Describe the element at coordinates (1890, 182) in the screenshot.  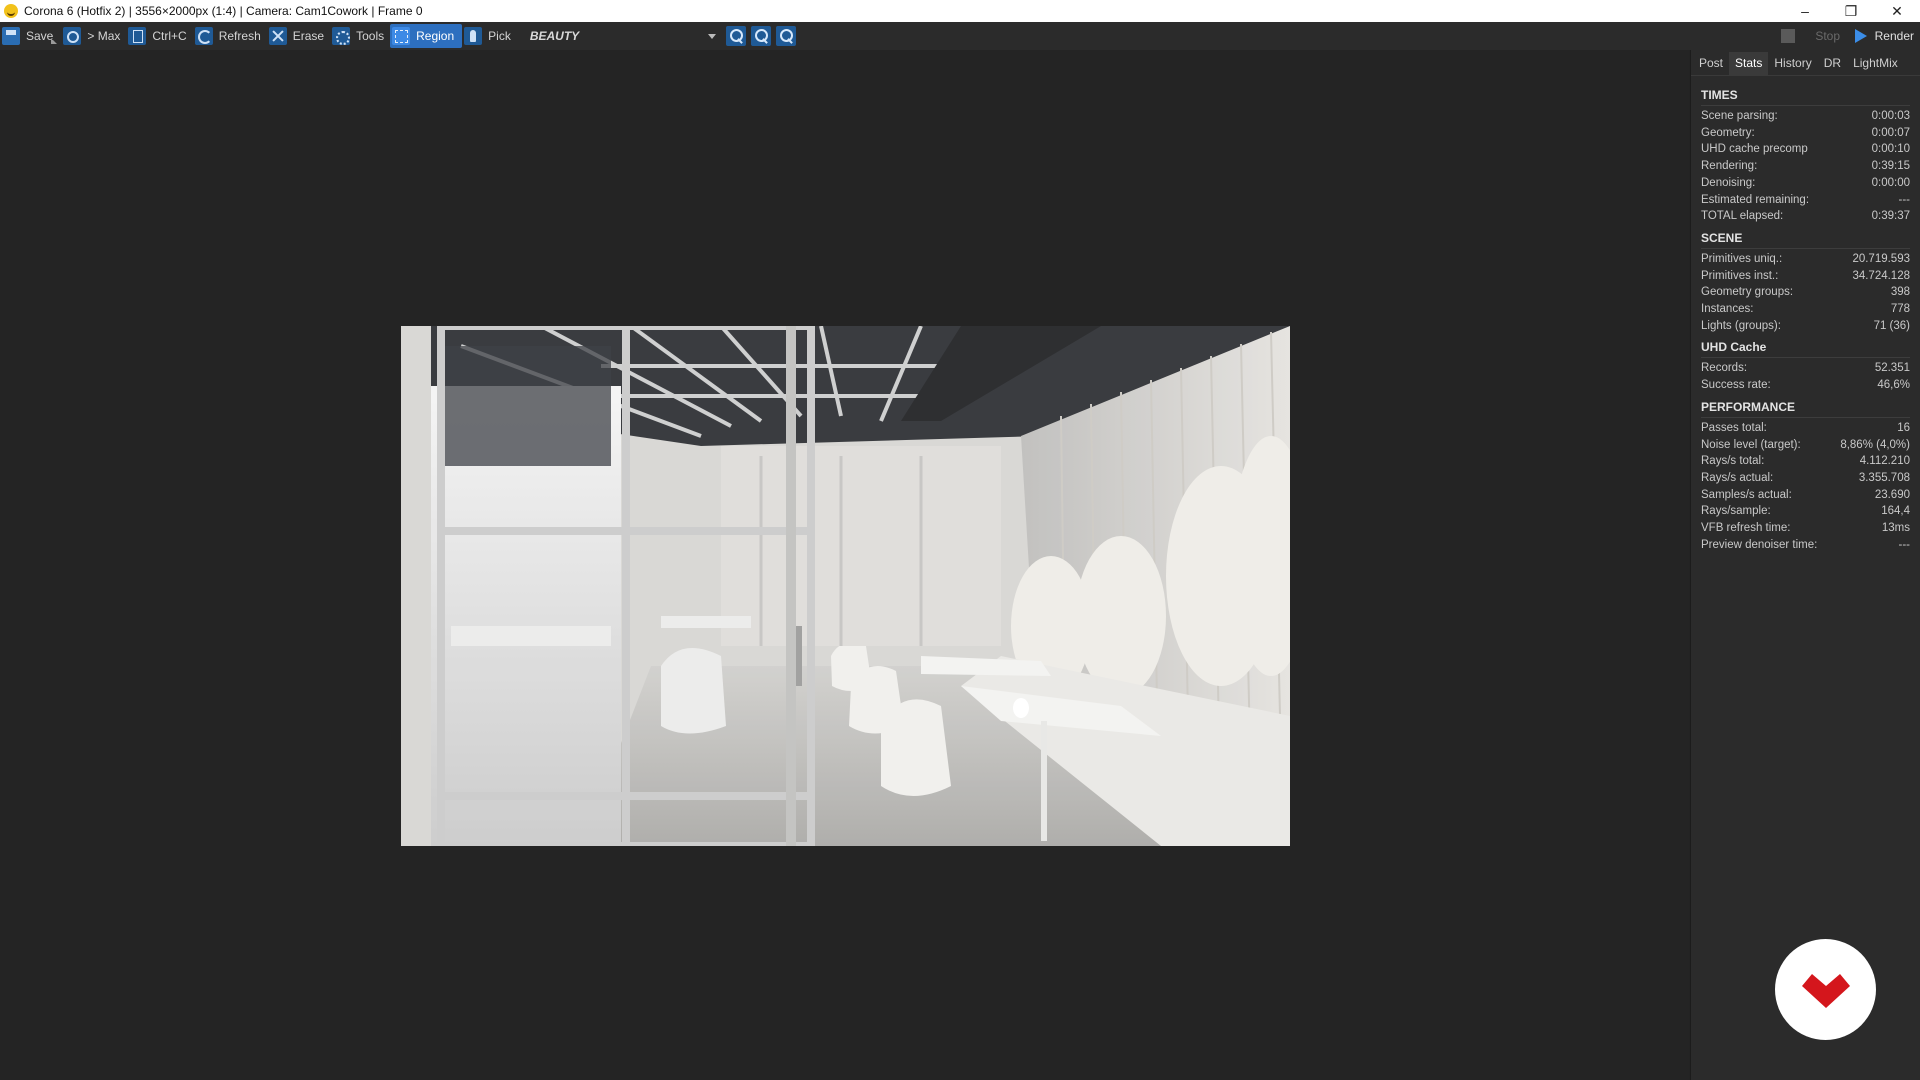
I see `stat-value: 0:00:00` at that location.